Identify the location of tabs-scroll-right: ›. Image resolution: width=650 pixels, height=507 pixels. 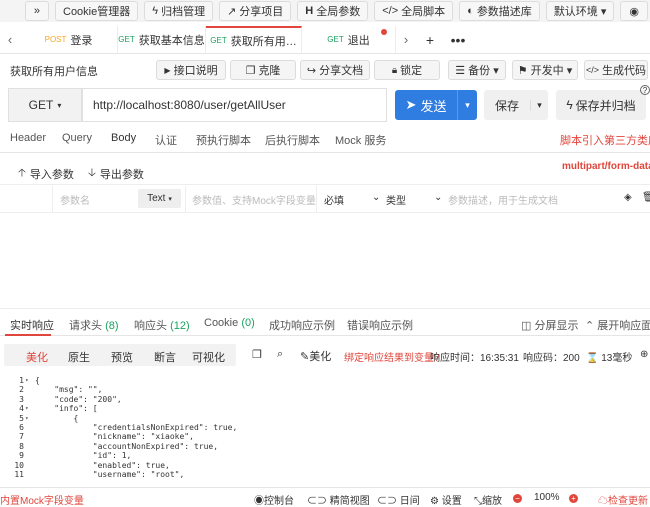
(406, 39).